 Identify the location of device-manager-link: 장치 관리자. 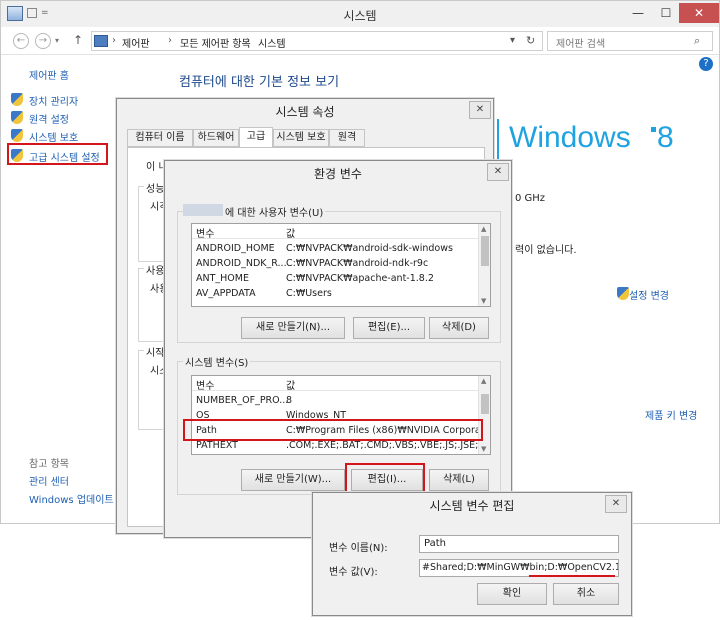
(53, 100).